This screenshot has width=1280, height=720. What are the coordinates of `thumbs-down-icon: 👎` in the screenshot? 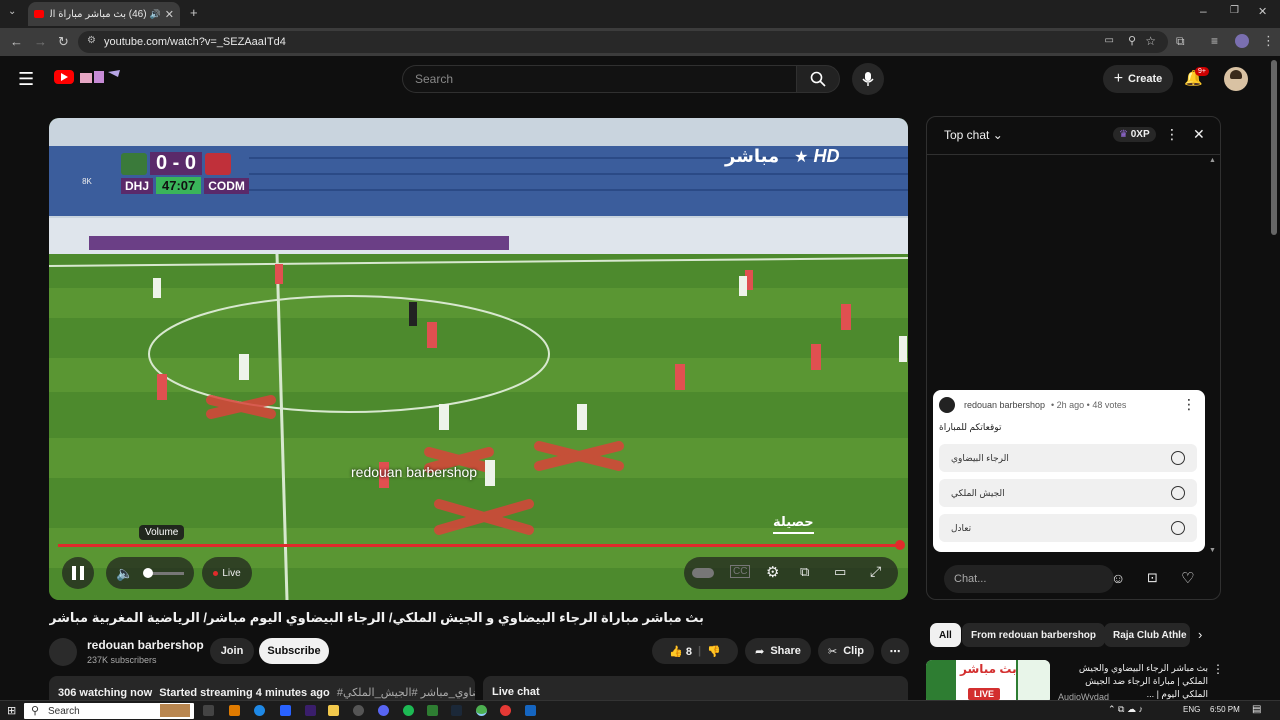 It's located at (714, 651).